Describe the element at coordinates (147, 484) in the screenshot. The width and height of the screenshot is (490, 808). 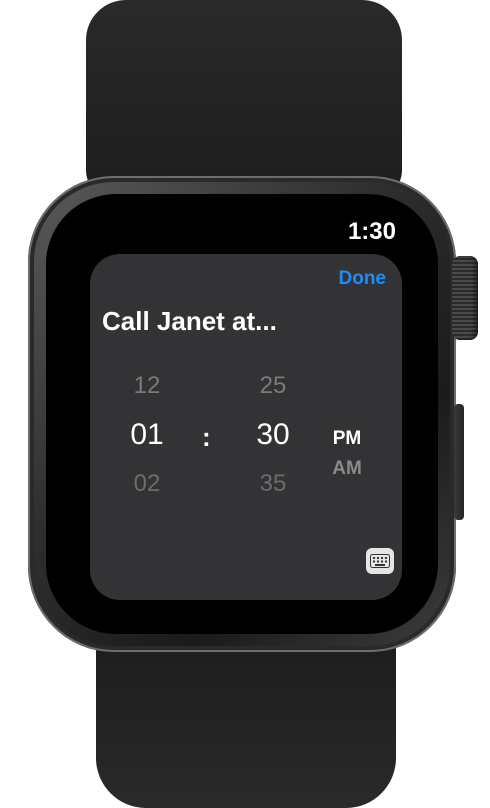
I see `hour-next: 02` at that location.